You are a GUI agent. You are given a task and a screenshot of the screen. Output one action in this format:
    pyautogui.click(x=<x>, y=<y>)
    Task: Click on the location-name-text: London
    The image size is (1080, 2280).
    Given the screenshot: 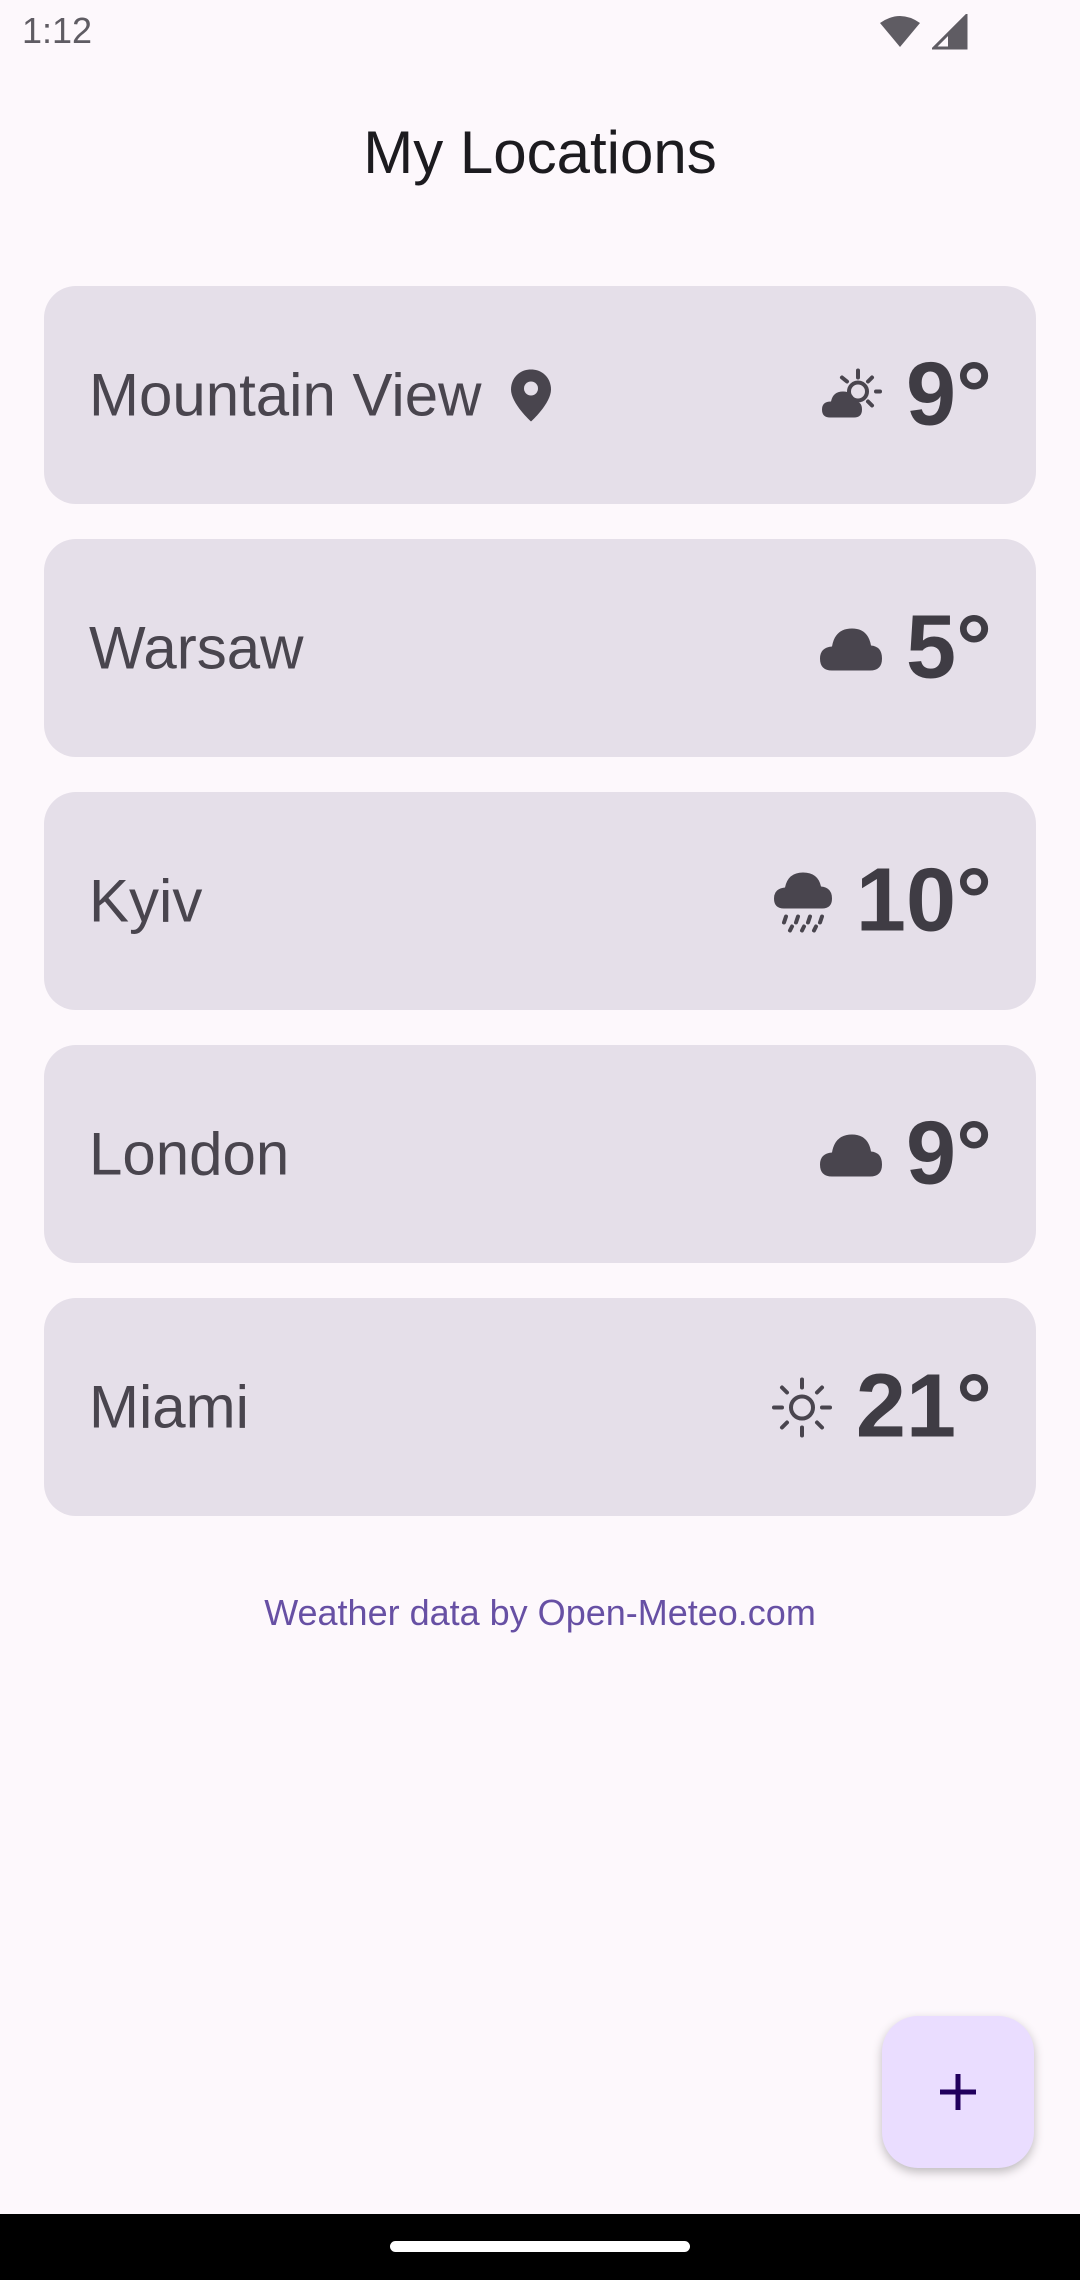 What is the action you would take?
    pyautogui.click(x=189, y=1154)
    